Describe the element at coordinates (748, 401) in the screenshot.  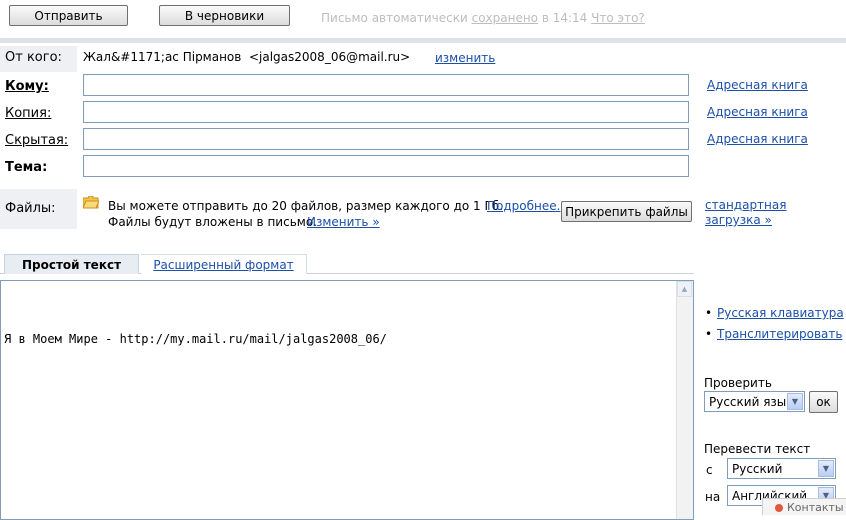
I see `spellcheck-language-value: Русский язы` at that location.